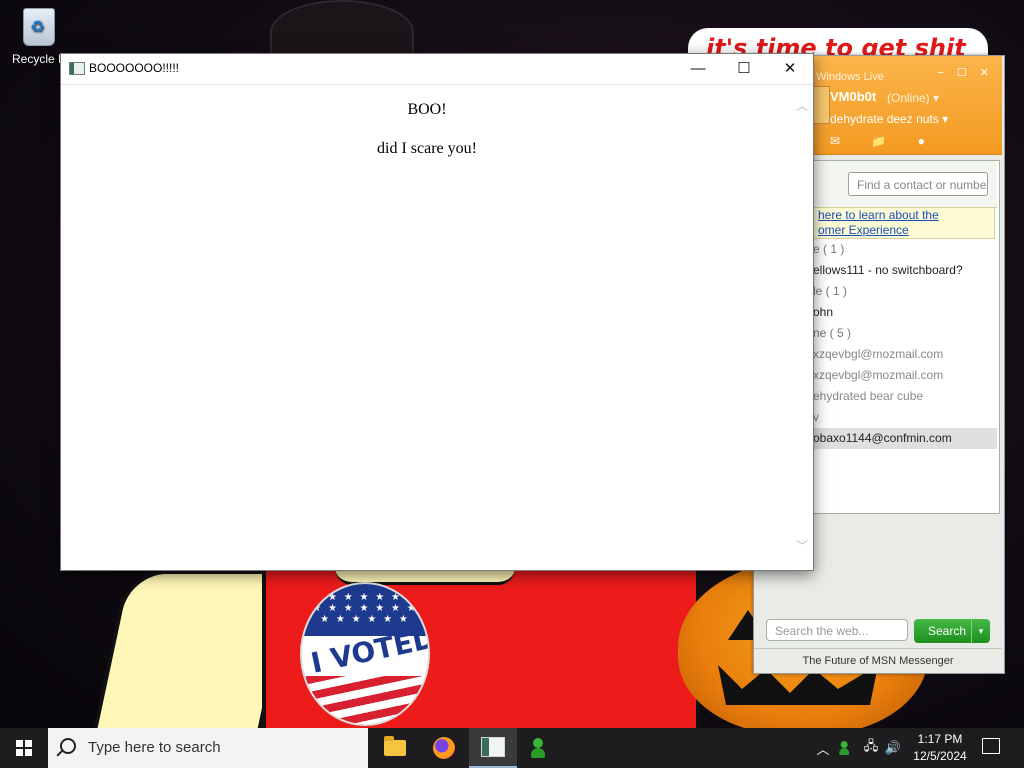 The image size is (1024, 768). What do you see at coordinates (940, 739) in the screenshot?
I see `clock-time: 1:17 PM` at bounding box center [940, 739].